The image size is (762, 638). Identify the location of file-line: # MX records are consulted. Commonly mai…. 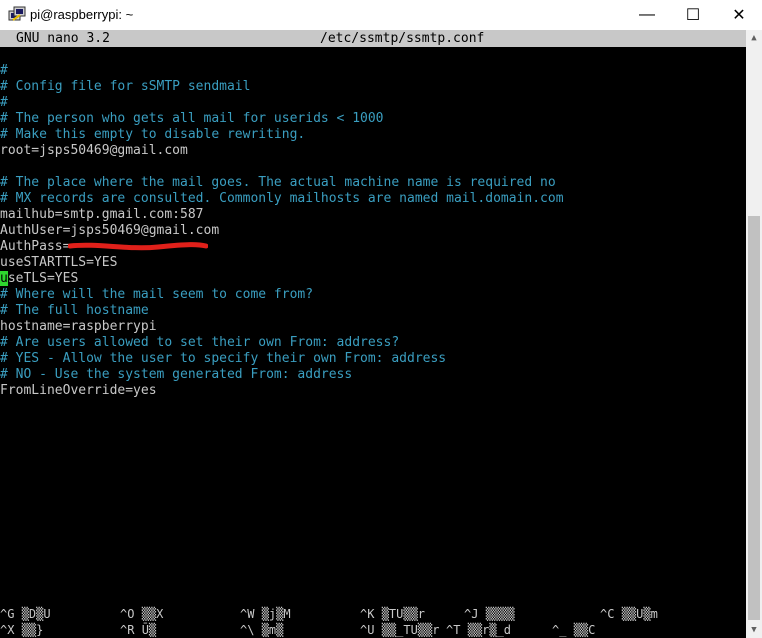
(282, 198).